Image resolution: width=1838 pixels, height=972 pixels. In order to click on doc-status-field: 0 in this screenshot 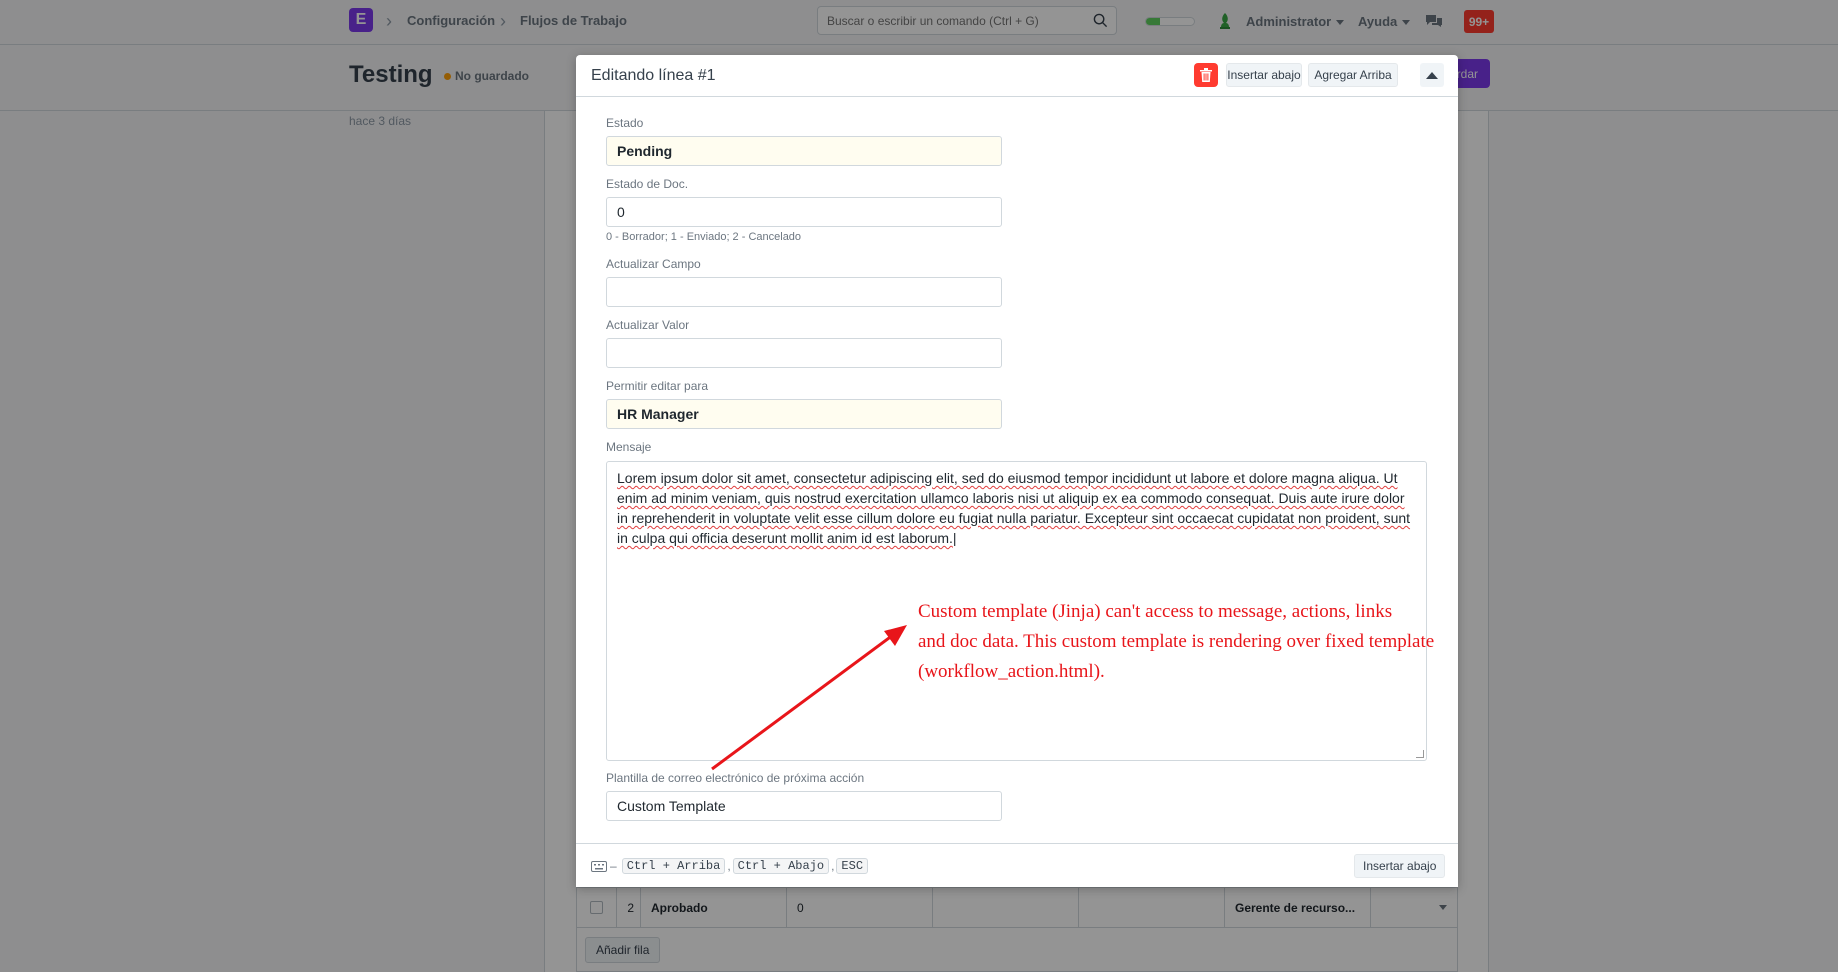, I will do `click(804, 212)`.